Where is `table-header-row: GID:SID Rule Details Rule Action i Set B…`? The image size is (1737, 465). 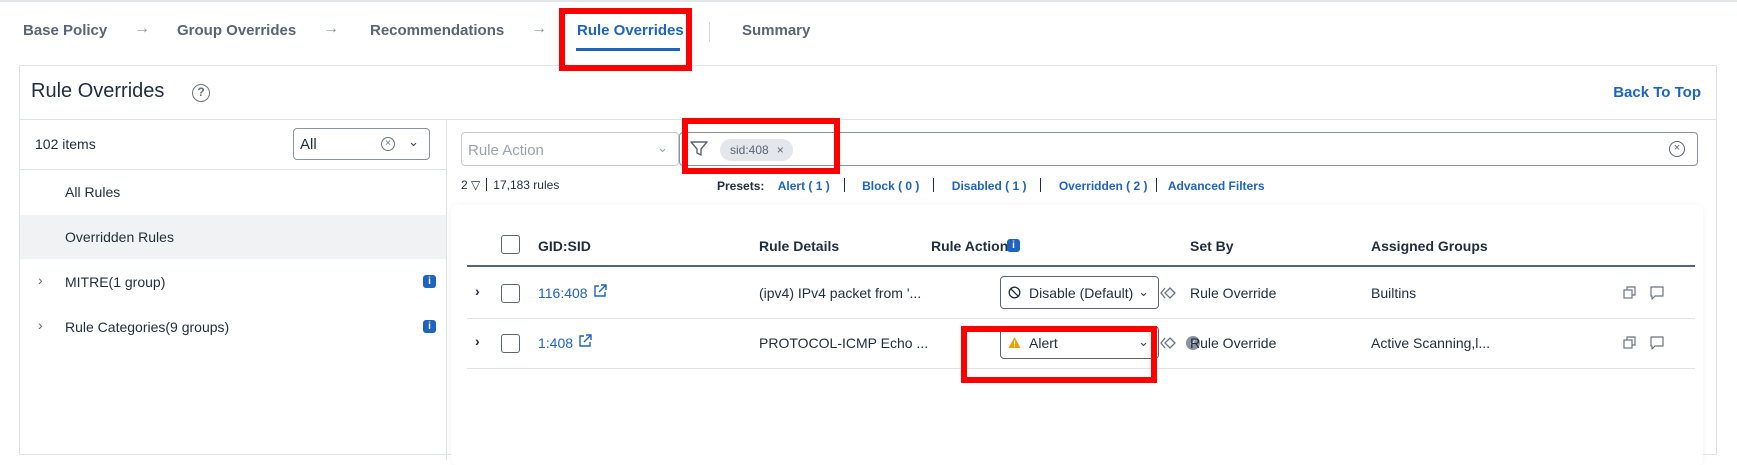 table-header-row: GID:SID Rule Details Rule Action i Set B… is located at coordinates (1081, 245).